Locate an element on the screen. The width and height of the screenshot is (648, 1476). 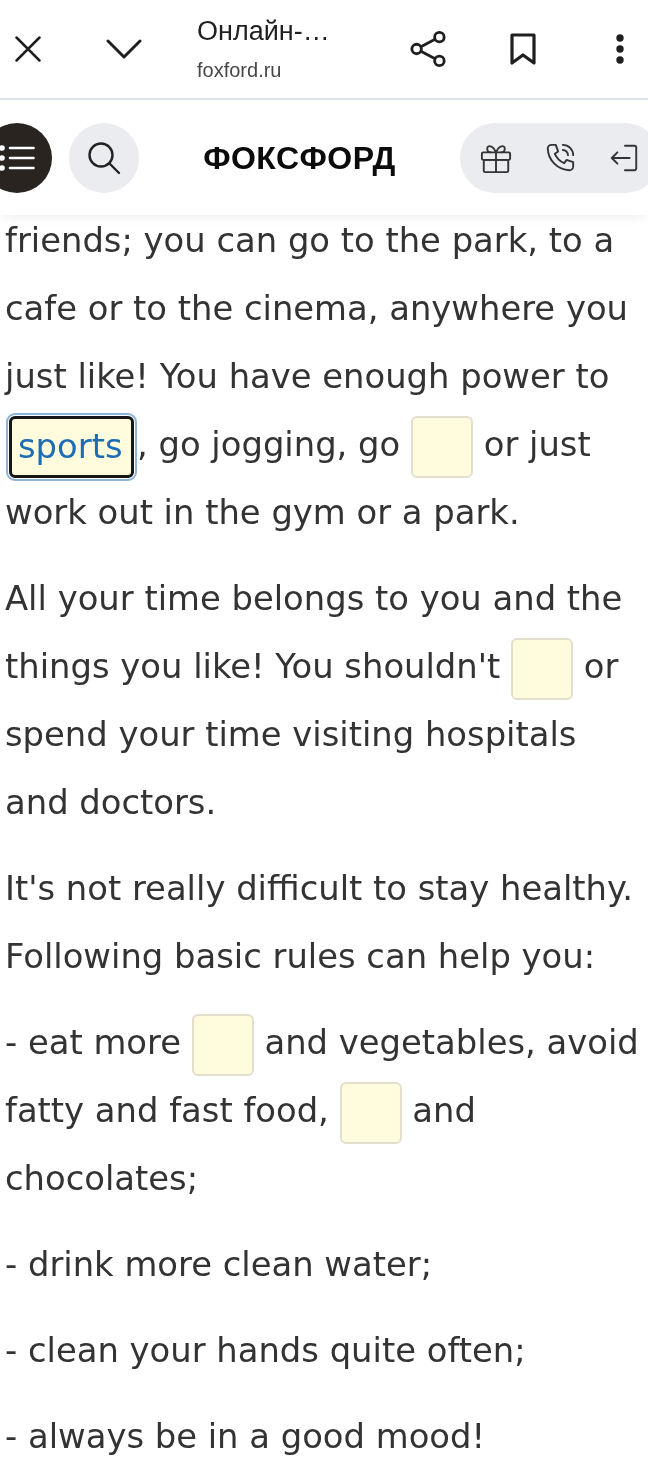
text-line: All your time belongs to you and the is located at coordinates (314, 598).